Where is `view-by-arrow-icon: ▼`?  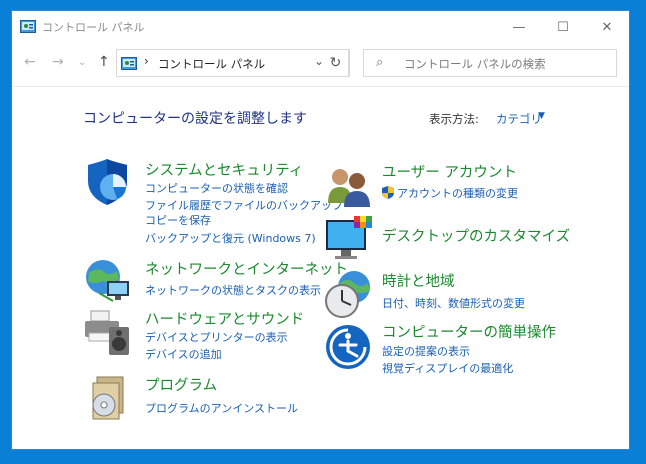 view-by-arrow-icon: ▼ is located at coordinates (541, 116).